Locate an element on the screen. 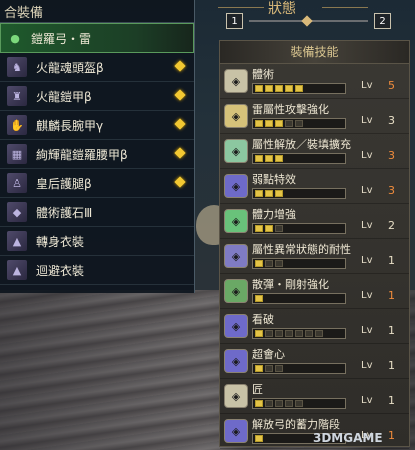 This screenshot has width=415, height=450. skill-row: ◈ 超會心 Lv 1 is located at coordinates (314, 361).